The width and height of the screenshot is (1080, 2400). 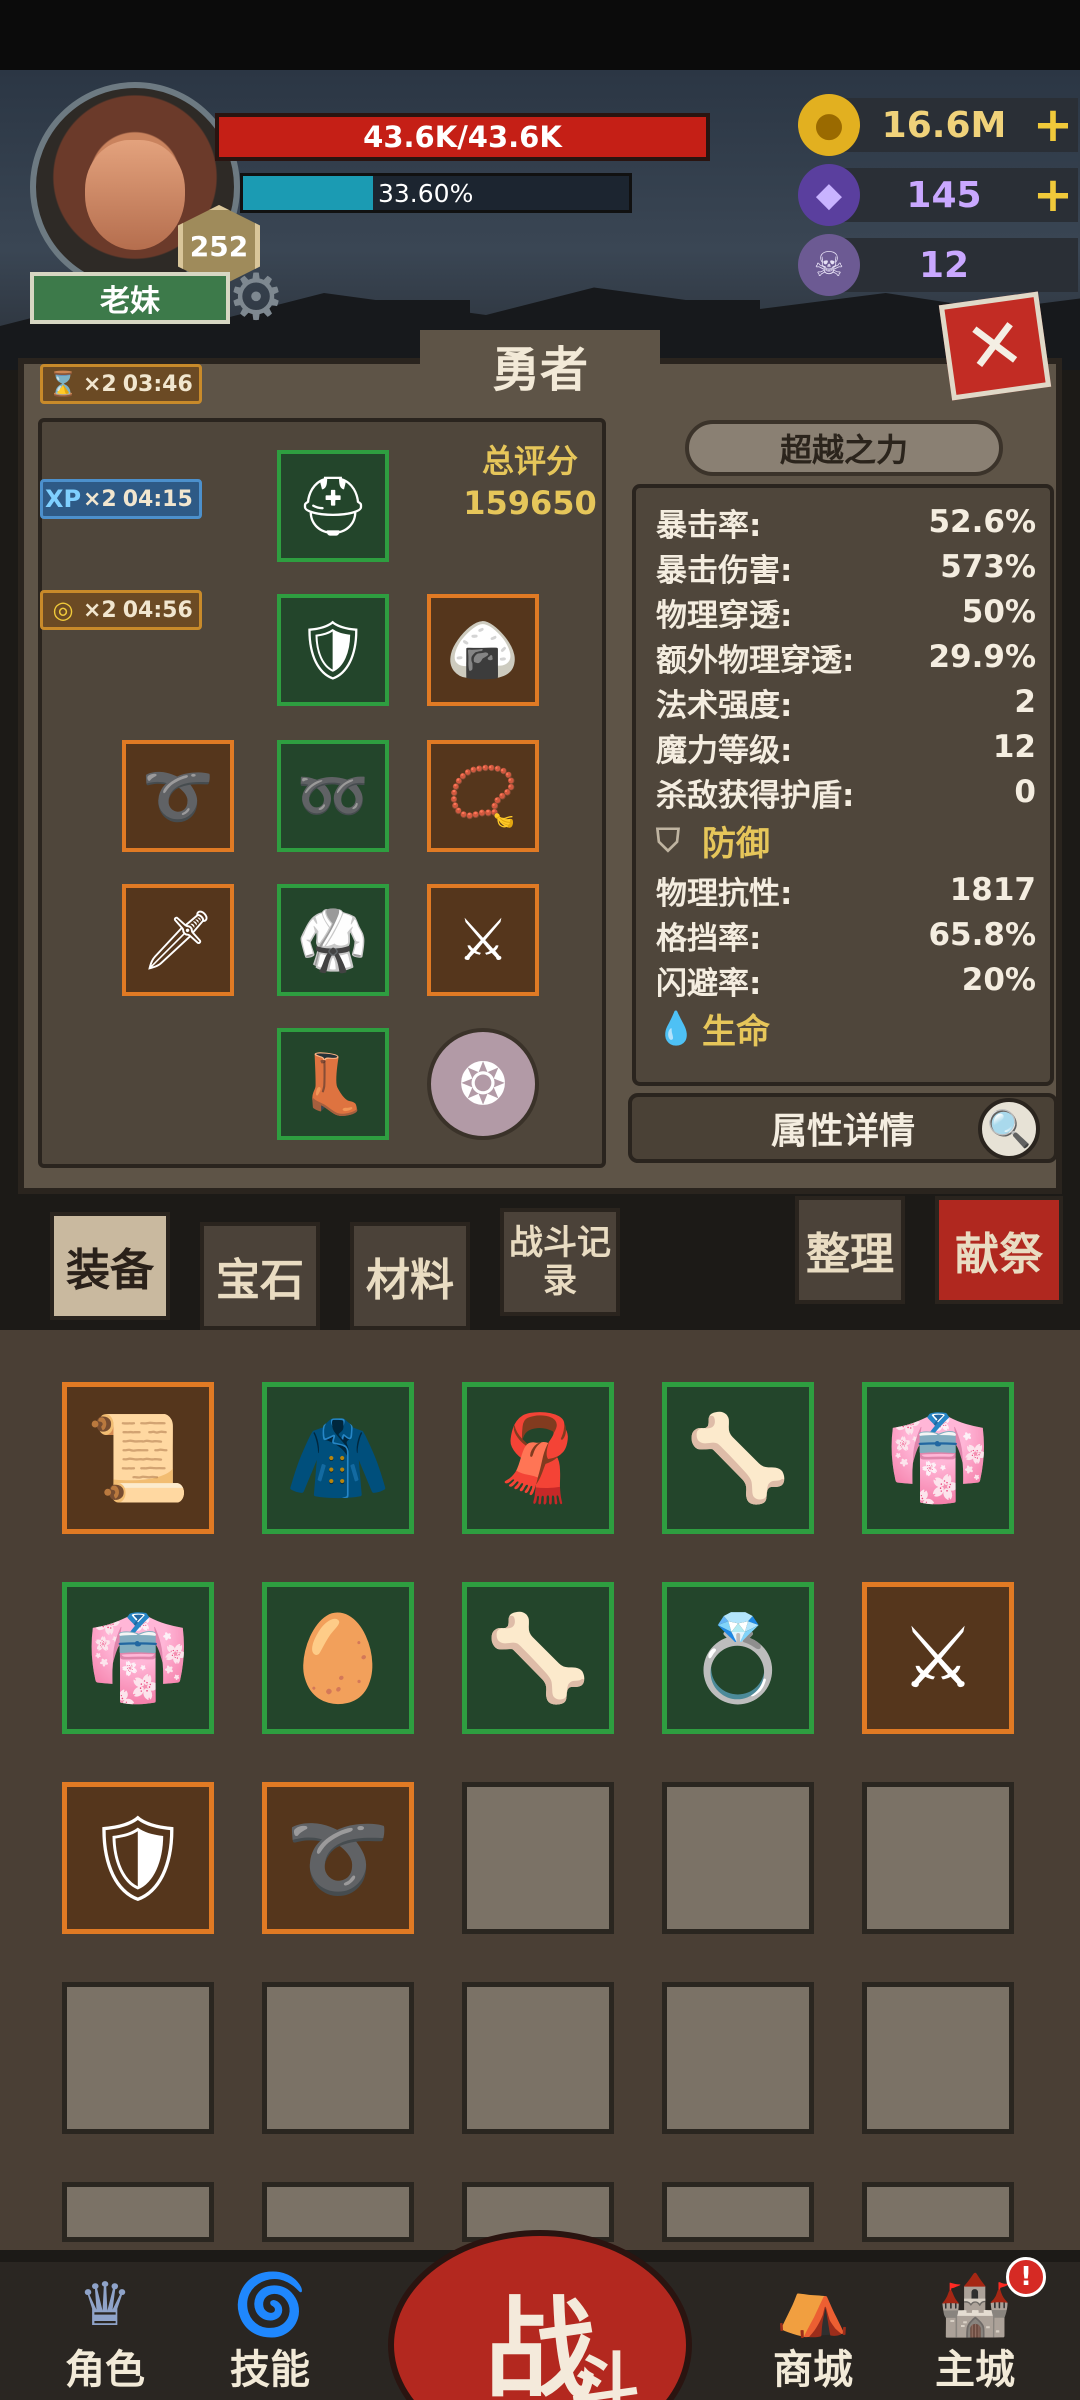 I want to click on gear-icon: ⚙, so click(x=256, y=298).